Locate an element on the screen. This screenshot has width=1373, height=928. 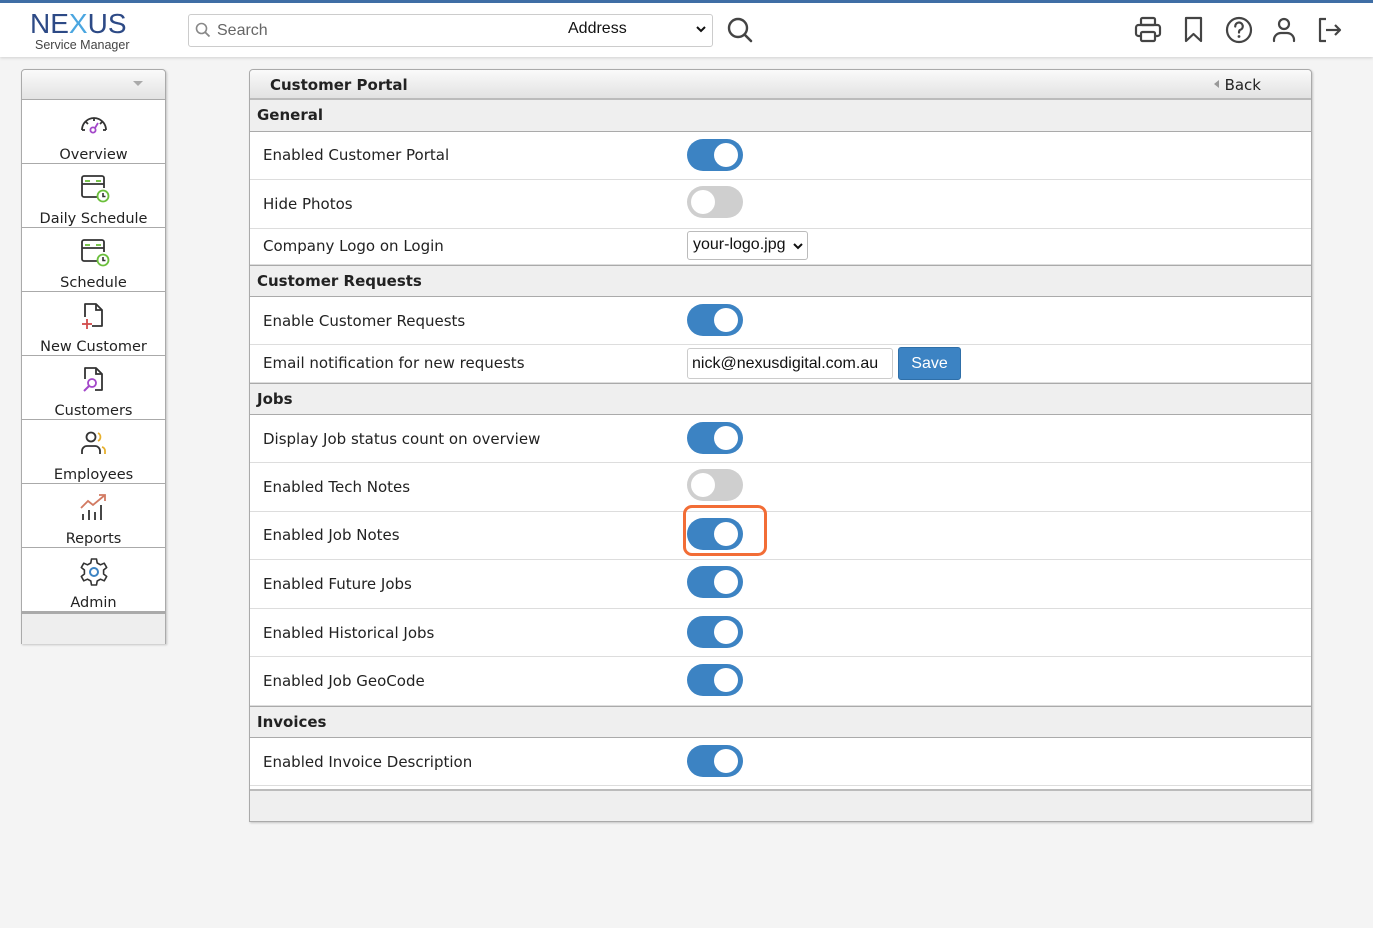
sidebar-item-overview: Overview is located at coordinates (93, 132).